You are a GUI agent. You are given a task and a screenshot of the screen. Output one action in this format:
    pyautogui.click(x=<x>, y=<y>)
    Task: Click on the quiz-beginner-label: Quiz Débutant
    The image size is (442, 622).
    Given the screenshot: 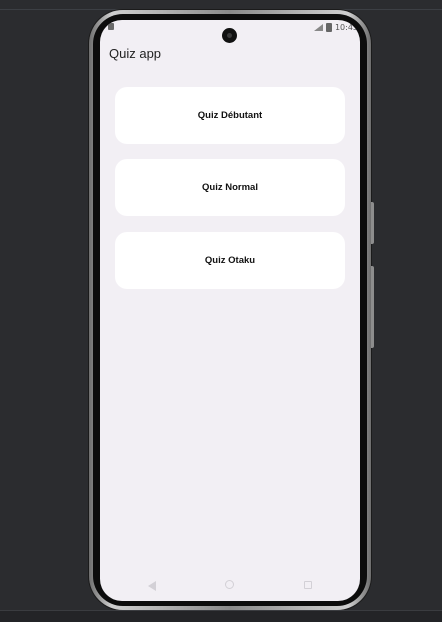 What is the action you would take?
    pyautogui.click(x=230, y=115)
    